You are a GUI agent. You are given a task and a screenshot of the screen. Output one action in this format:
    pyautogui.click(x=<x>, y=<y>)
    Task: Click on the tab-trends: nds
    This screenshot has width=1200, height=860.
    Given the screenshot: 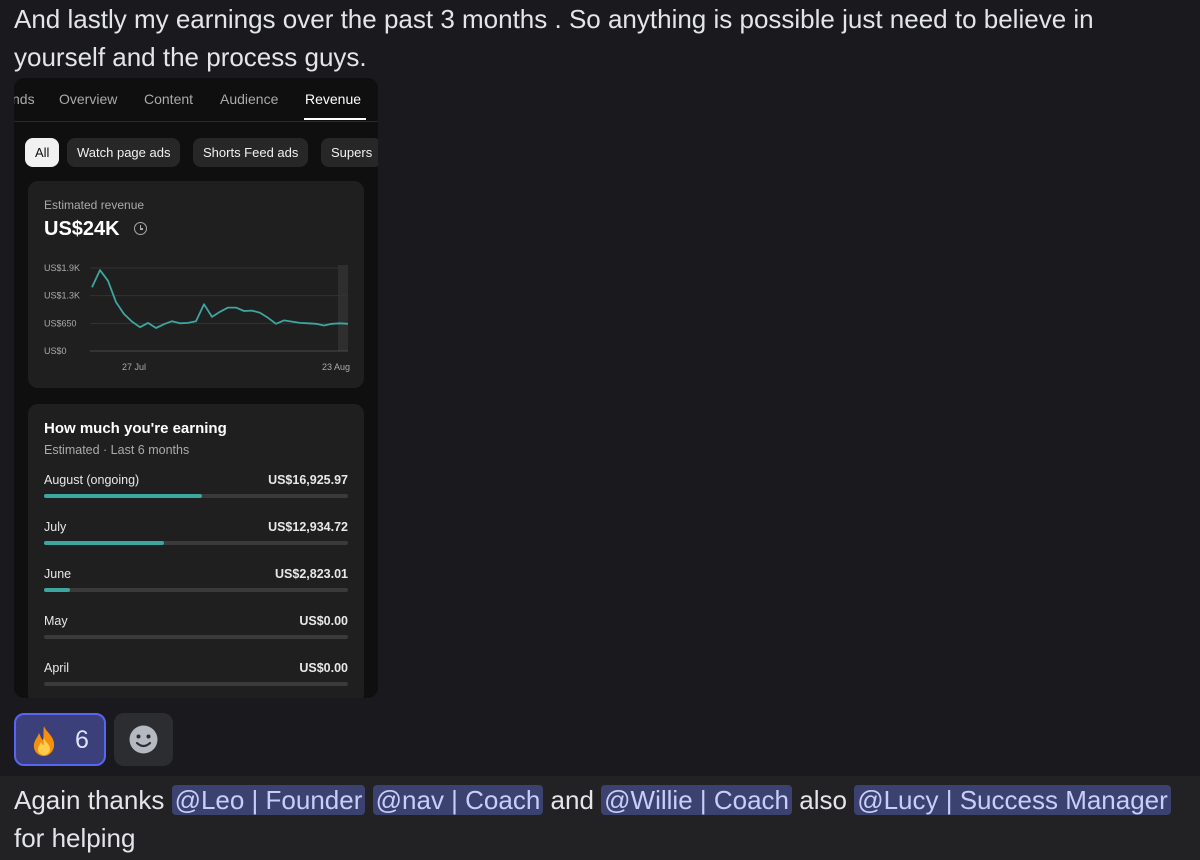 What is the action you would take?
    pyautogui.click(x=24, y=99)
    